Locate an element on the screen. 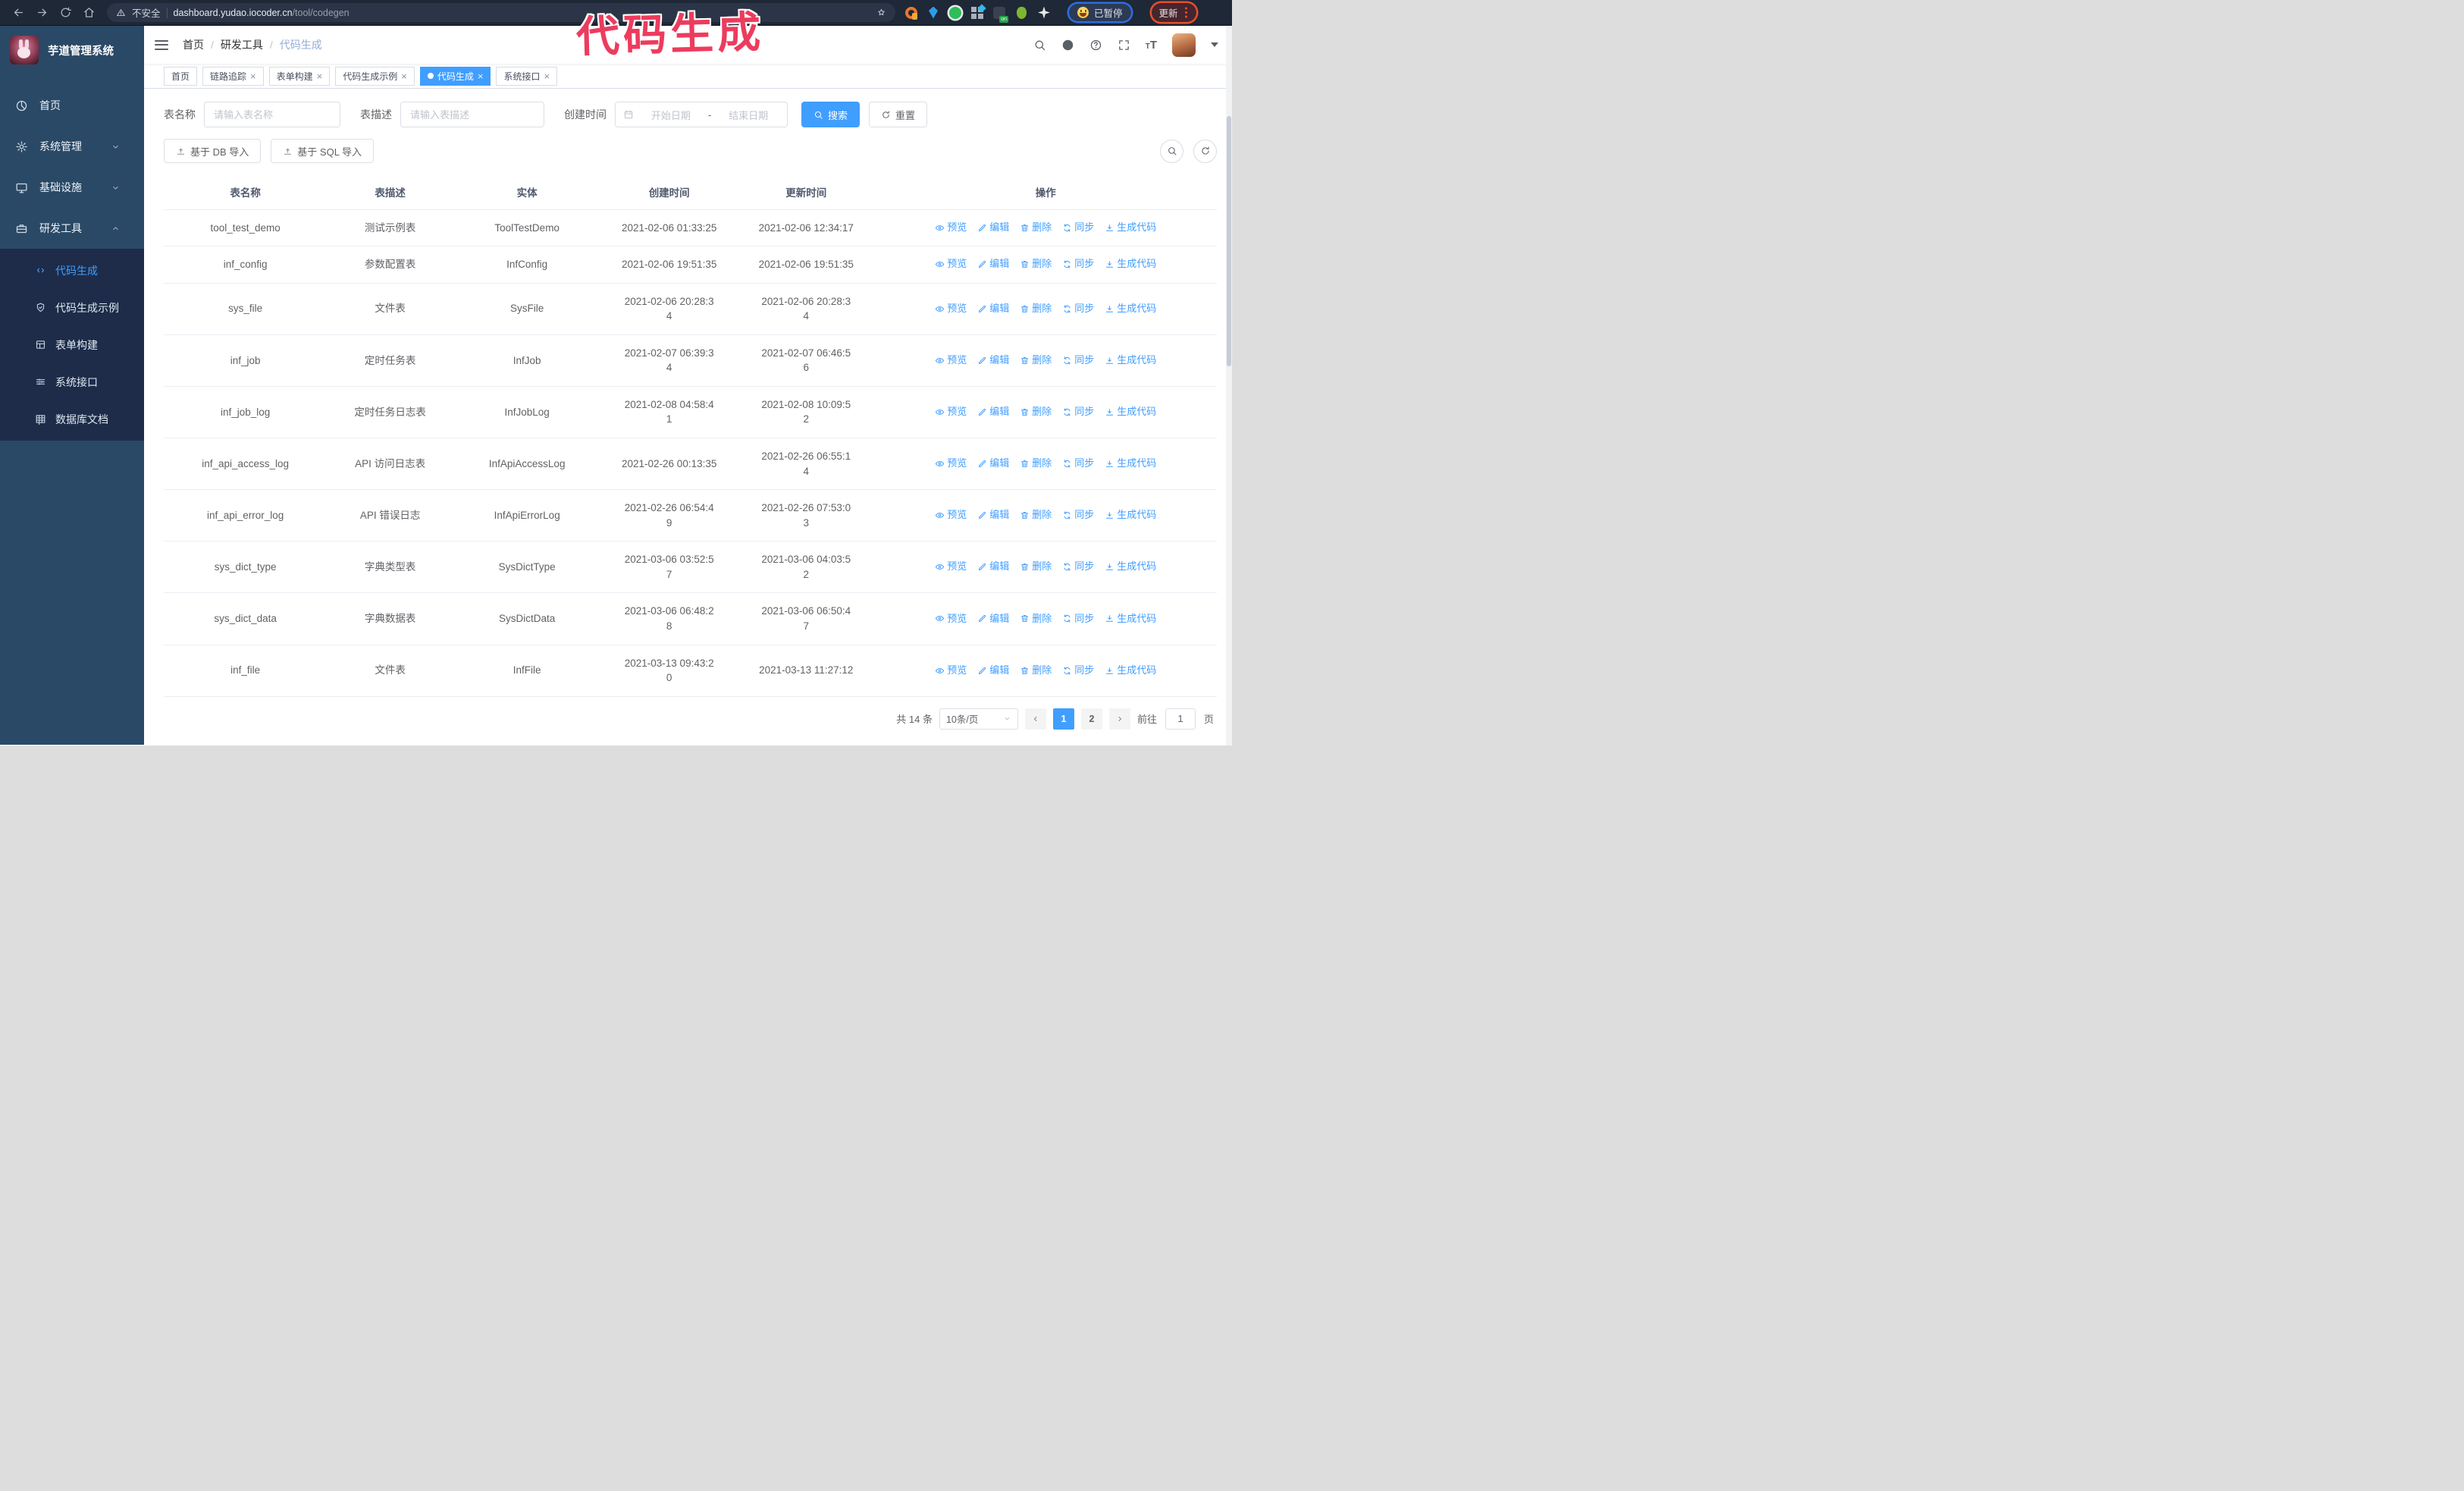 Image resolution: width=2464 pixels, height=1491 pixels. tab-代码生成: 代码生成 × is located at coordinates (455, 76).